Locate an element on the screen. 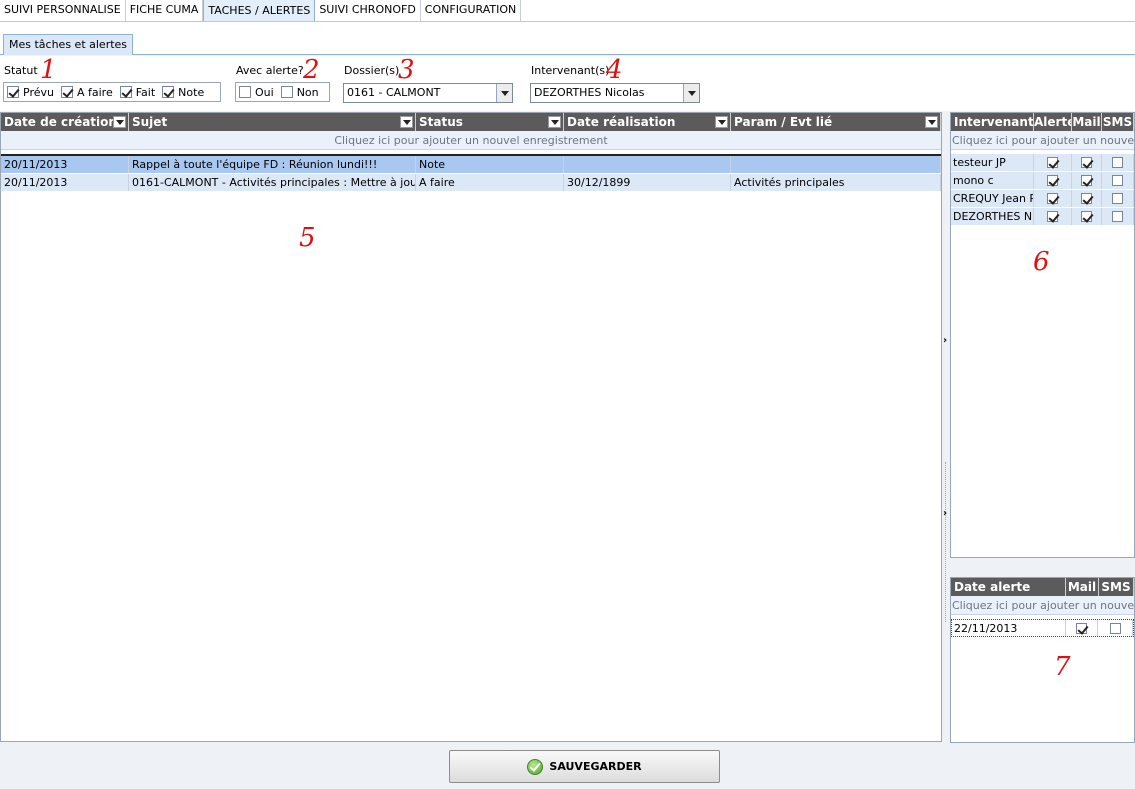 The width and height of the screenshot is (1135, 789). column-header-3: Date réalisation is located at coordinates (647, 122).